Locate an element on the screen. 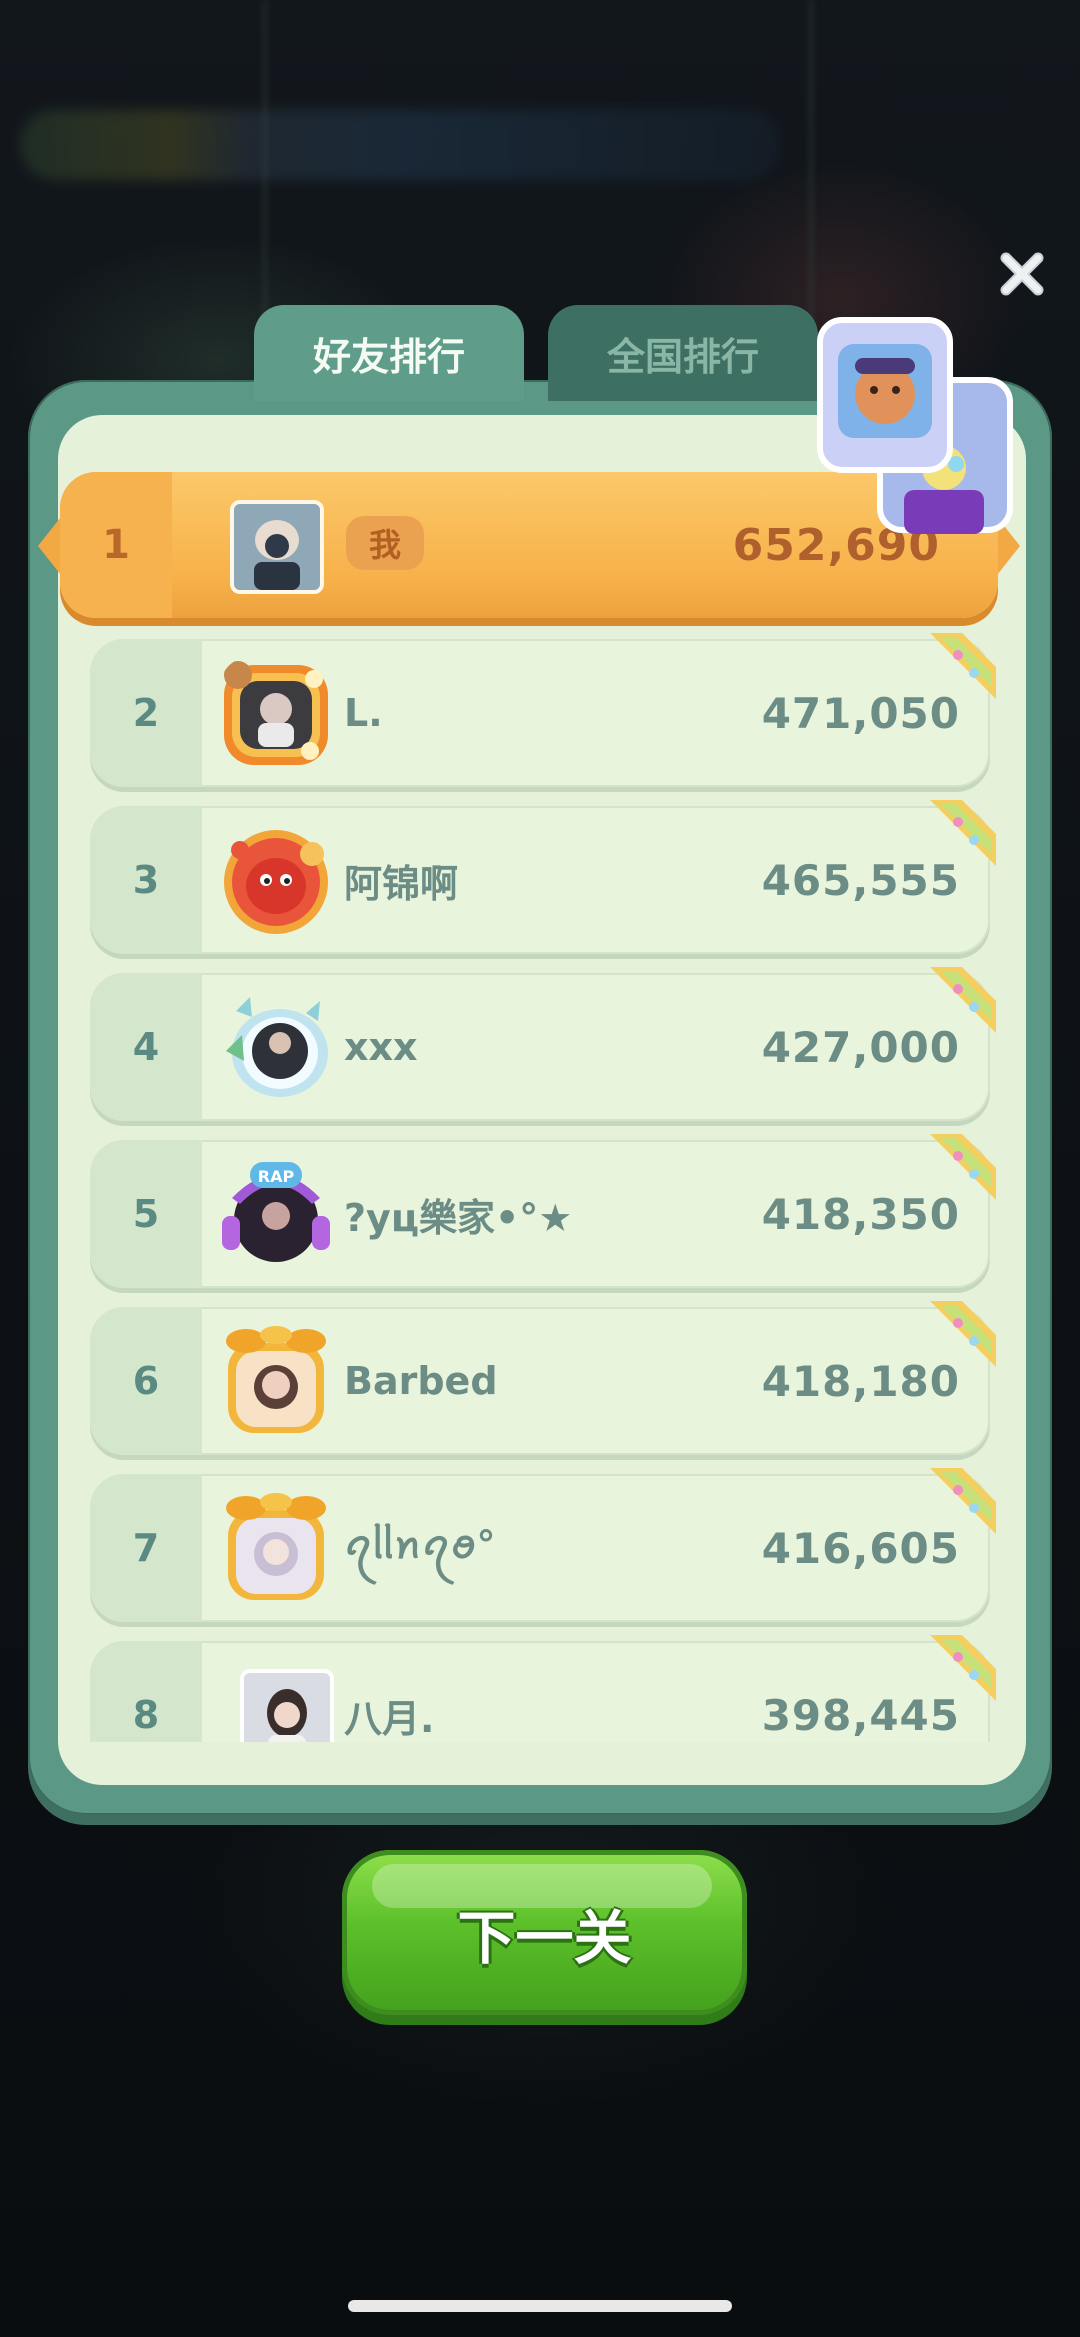 The width and height of the screenshot is (1080, 2337). avatar: RAP is located at coordinates (276, 1214).